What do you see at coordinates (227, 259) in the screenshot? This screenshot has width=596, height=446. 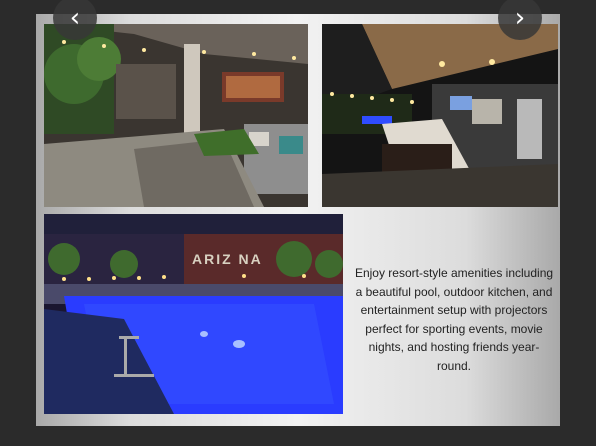 I see `pool-sign-text: ARIZ NA` at bounding box center [227, 259].